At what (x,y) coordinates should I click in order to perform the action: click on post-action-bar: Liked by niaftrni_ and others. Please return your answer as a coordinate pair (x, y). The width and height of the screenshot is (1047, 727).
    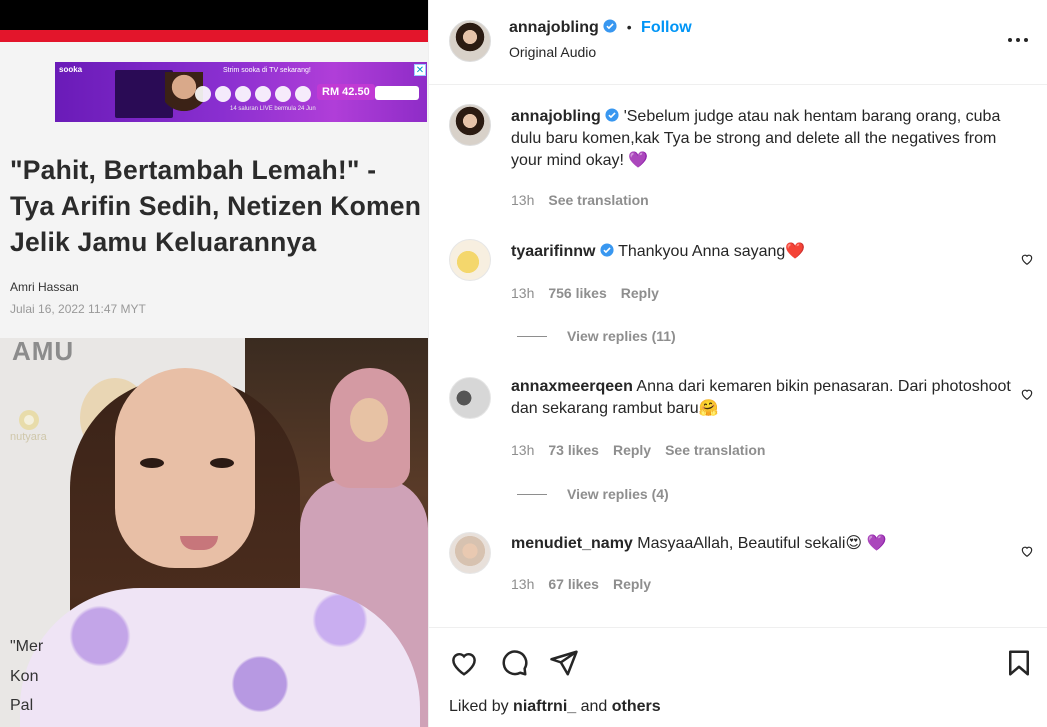
    Looking at the image, I should click on (738, 677).